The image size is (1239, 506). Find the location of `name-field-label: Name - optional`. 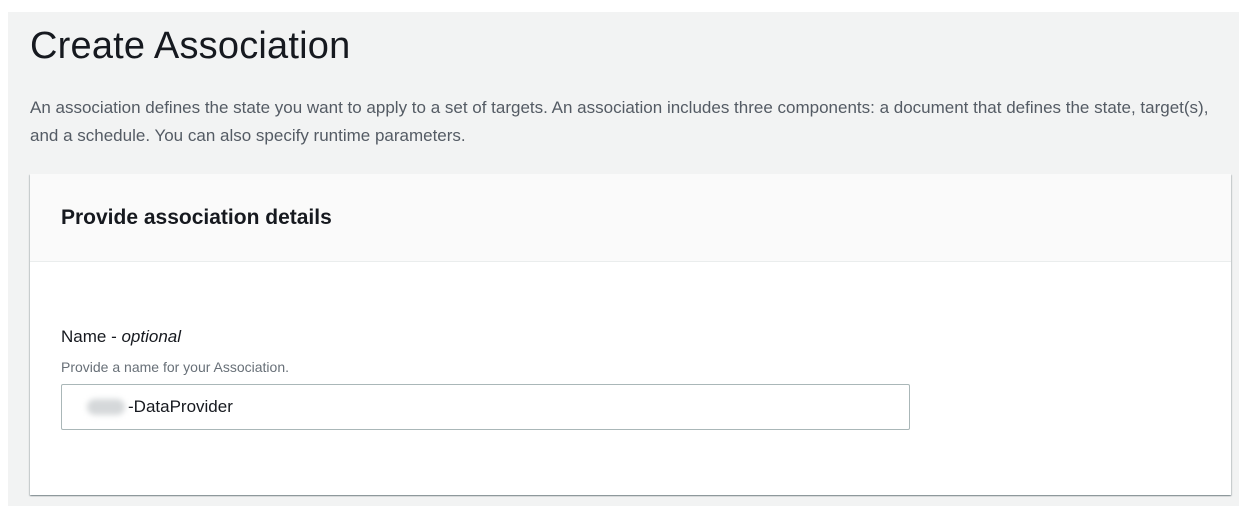

name-field-label: Name - optional is located at coordinates (646, 337).